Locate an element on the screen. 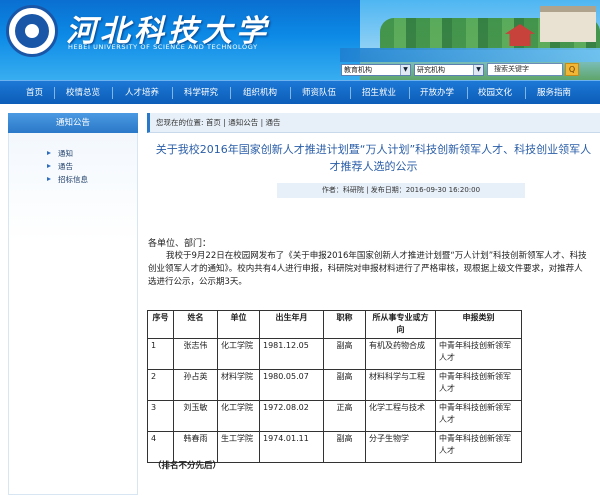 The height and width of the screenshot is (495, 600). table-cell: 张志伟 is located at coordinates (195, 354).